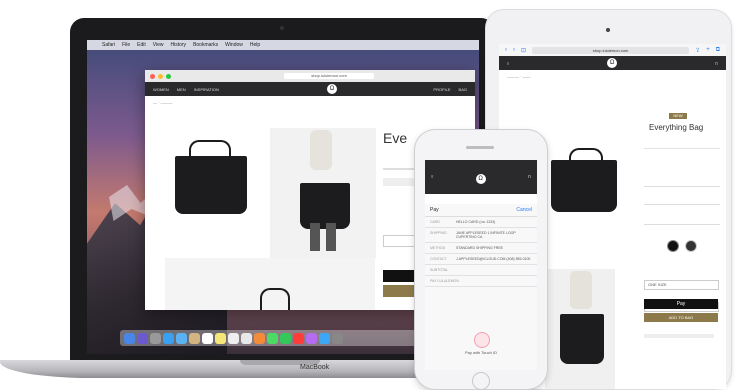 This screenshot has height=390, width=735. I want to click on pay-row-method: Method STANDARD SHIPPING FREE, so click(481, 248).